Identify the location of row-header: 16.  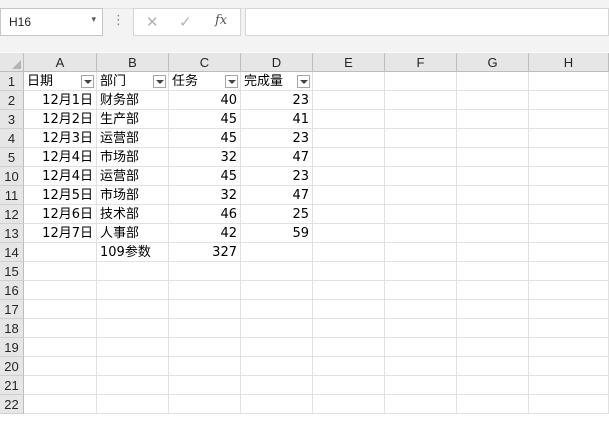
(12, 290).